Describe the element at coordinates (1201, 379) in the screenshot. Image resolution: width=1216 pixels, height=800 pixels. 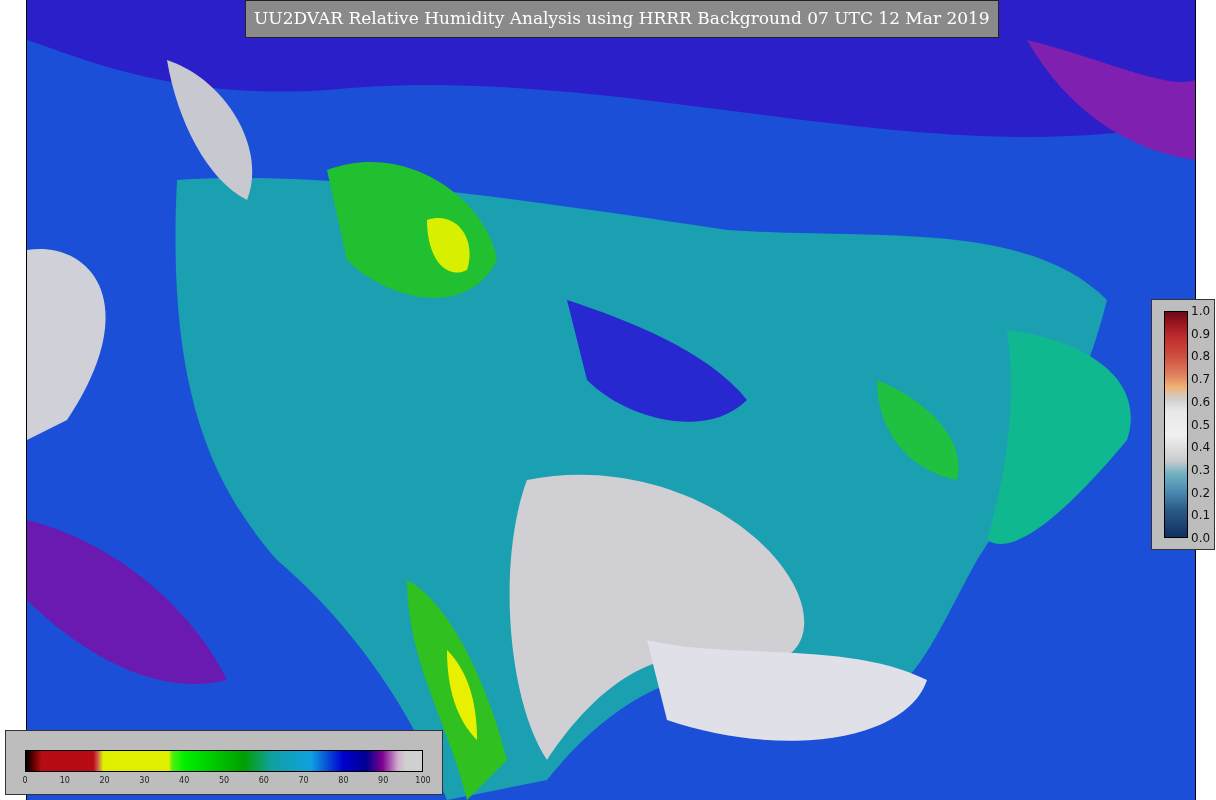
I see `tick-label: 0.7` at that location.